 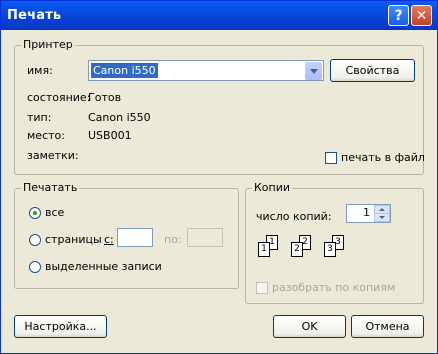 I want to click on printer-name-value: Canon i550, so click(x=124, y=70).